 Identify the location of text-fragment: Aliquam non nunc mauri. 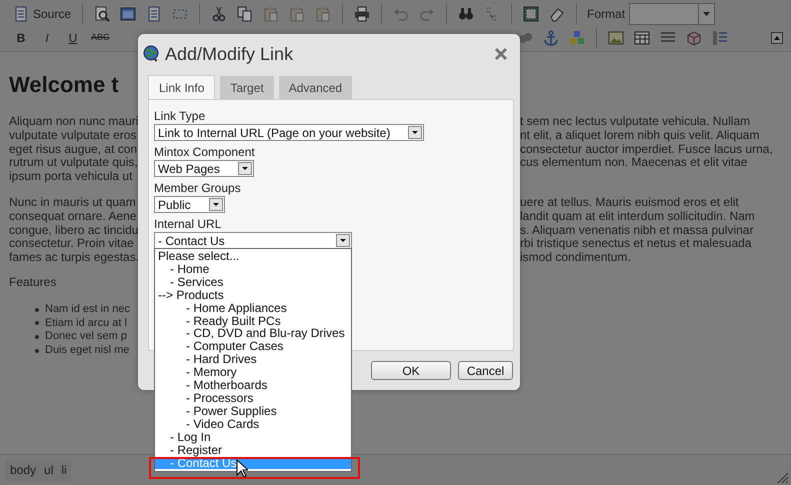
(73, 122).